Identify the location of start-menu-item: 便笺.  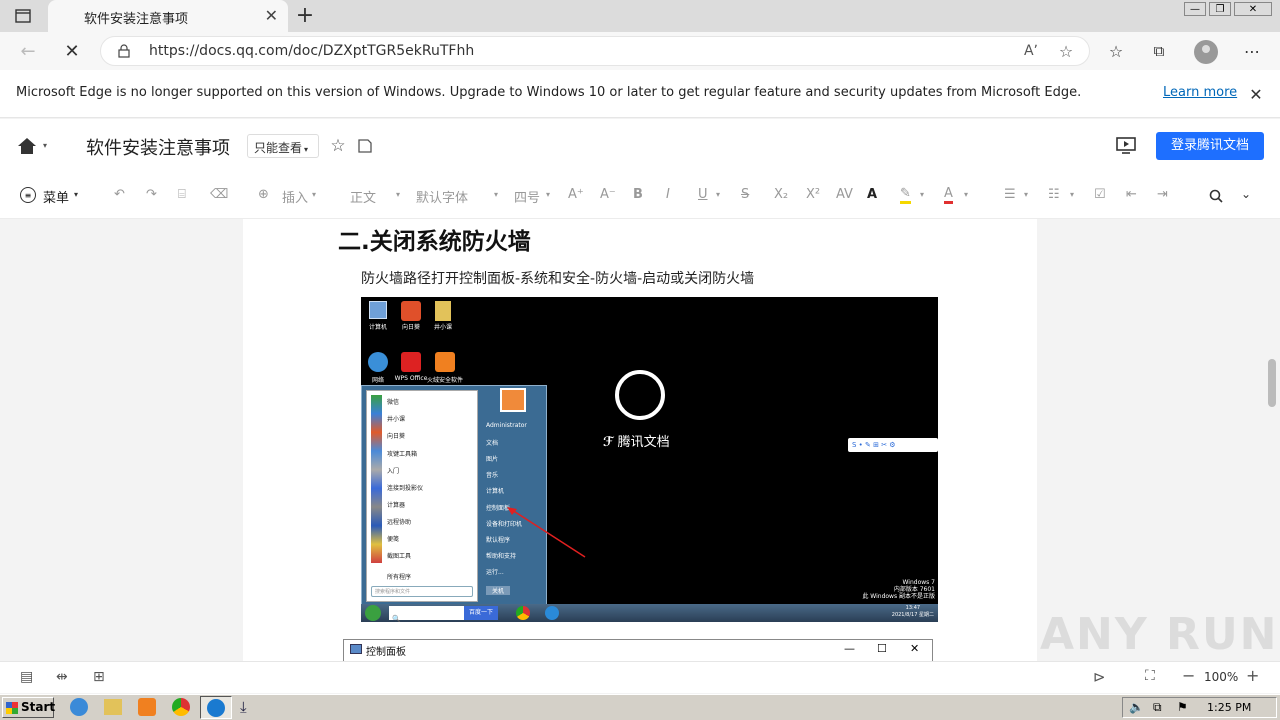
(393, 538).